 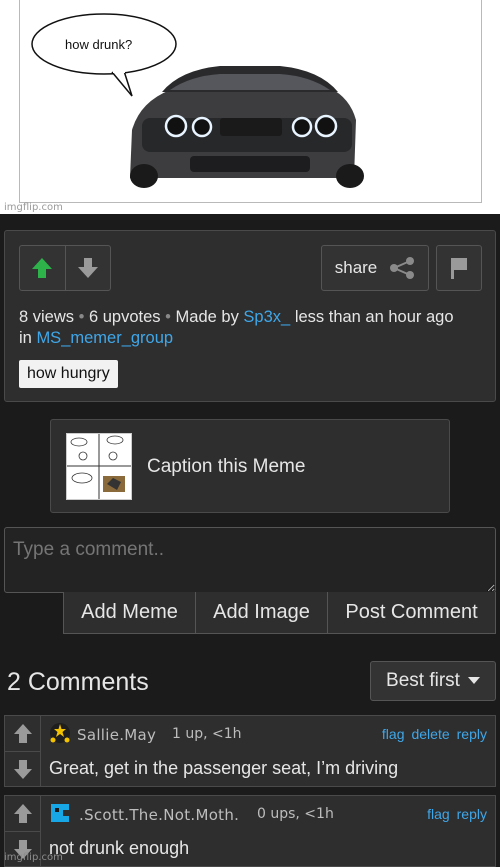 I want to click on made-by-label: Made by, so click(x=207, y=317).